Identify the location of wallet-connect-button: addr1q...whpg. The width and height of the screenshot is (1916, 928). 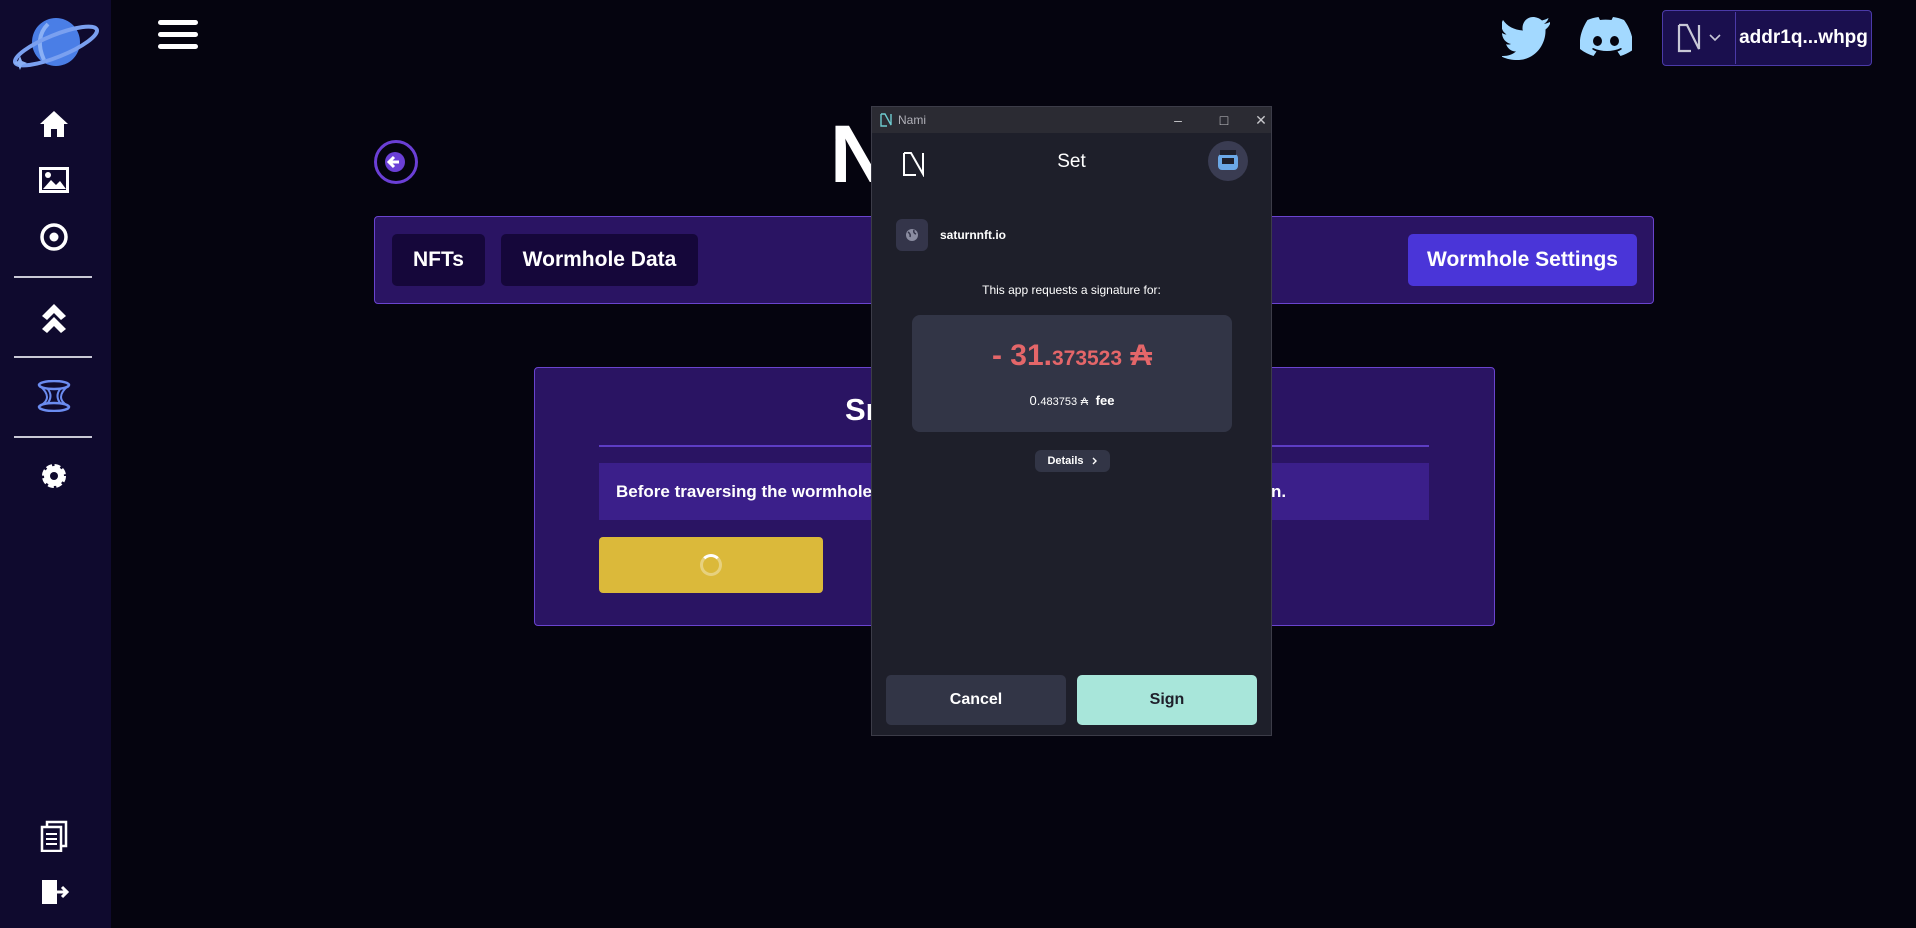
(1767, 38).